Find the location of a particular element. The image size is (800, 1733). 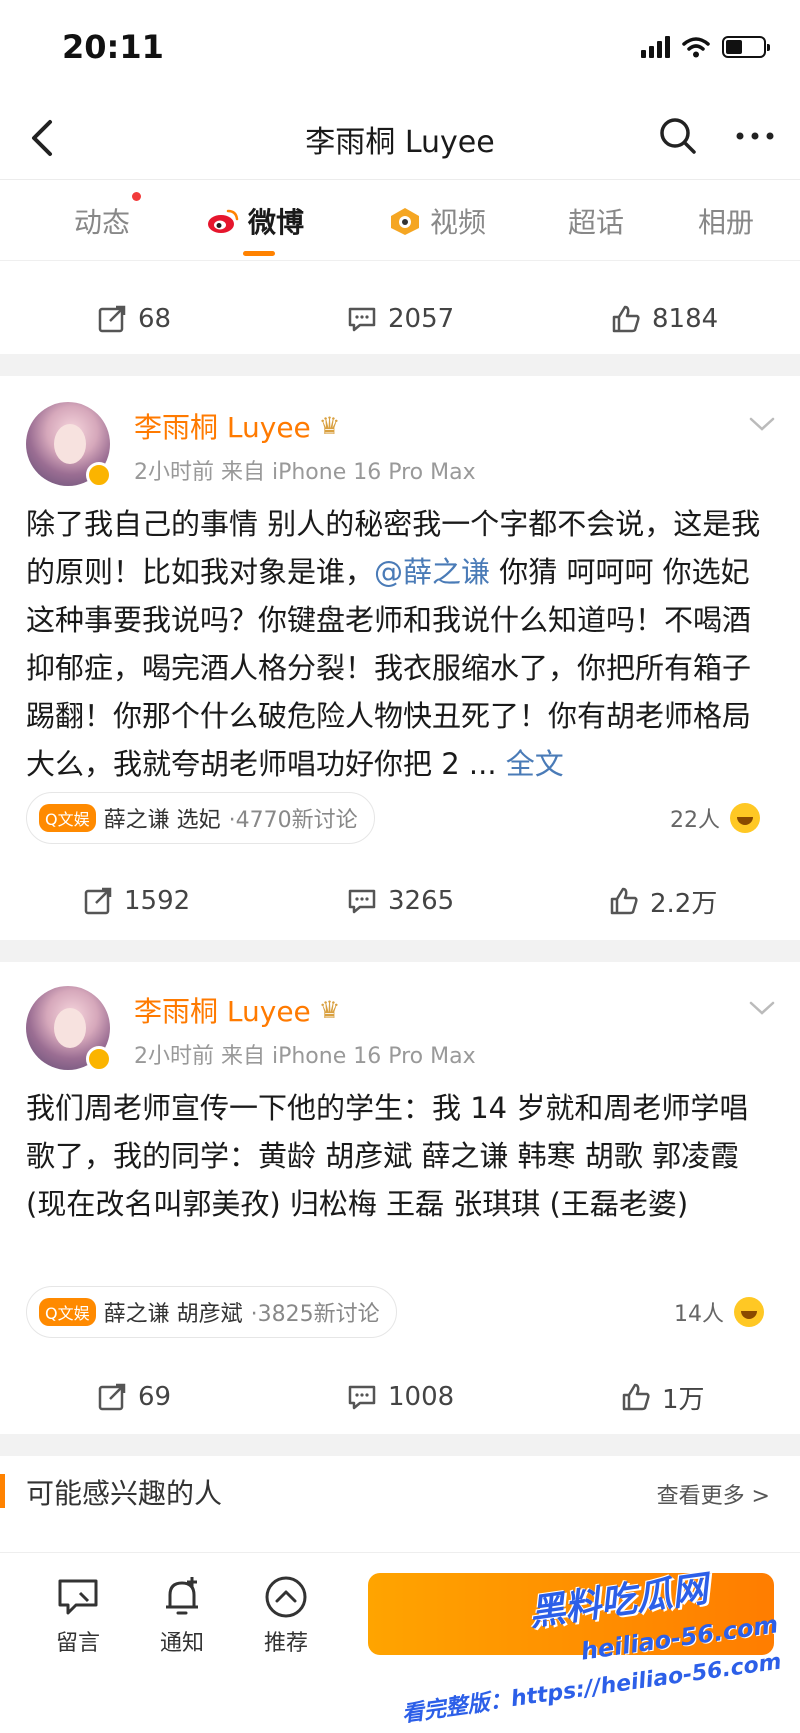

like-button: 8184 is located at coordinates (664, 319).